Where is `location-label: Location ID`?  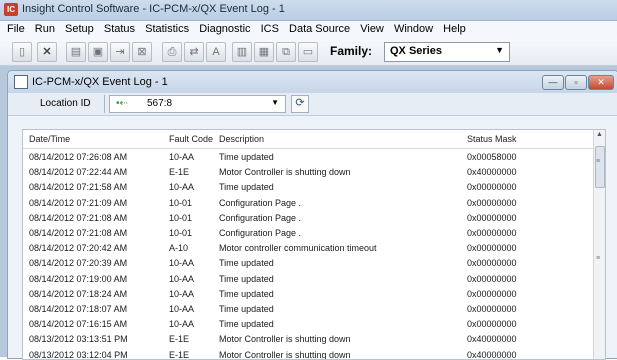
location-label: Location ID is located at coordinates (65, 103).